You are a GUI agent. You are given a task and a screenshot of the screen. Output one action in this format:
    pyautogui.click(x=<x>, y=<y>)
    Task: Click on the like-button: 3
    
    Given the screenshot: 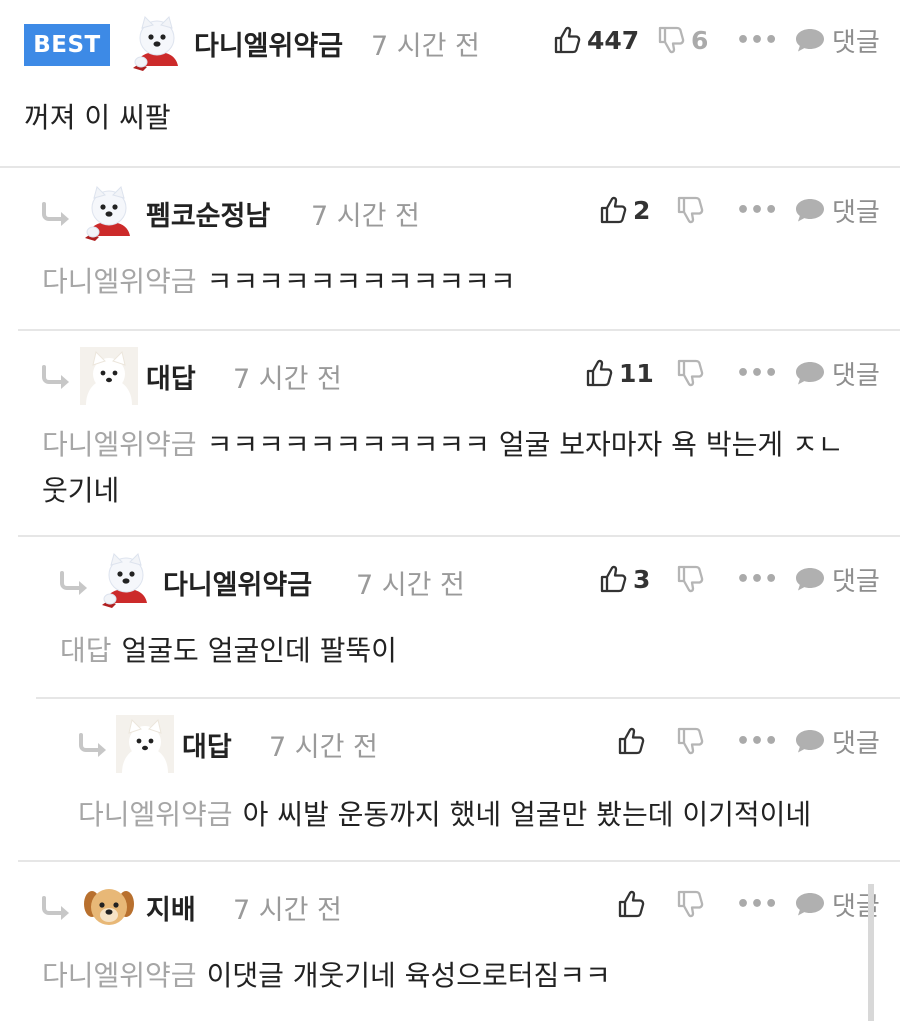 What is the action you would take?
    pyautogui.click(x=624, y=579)
    